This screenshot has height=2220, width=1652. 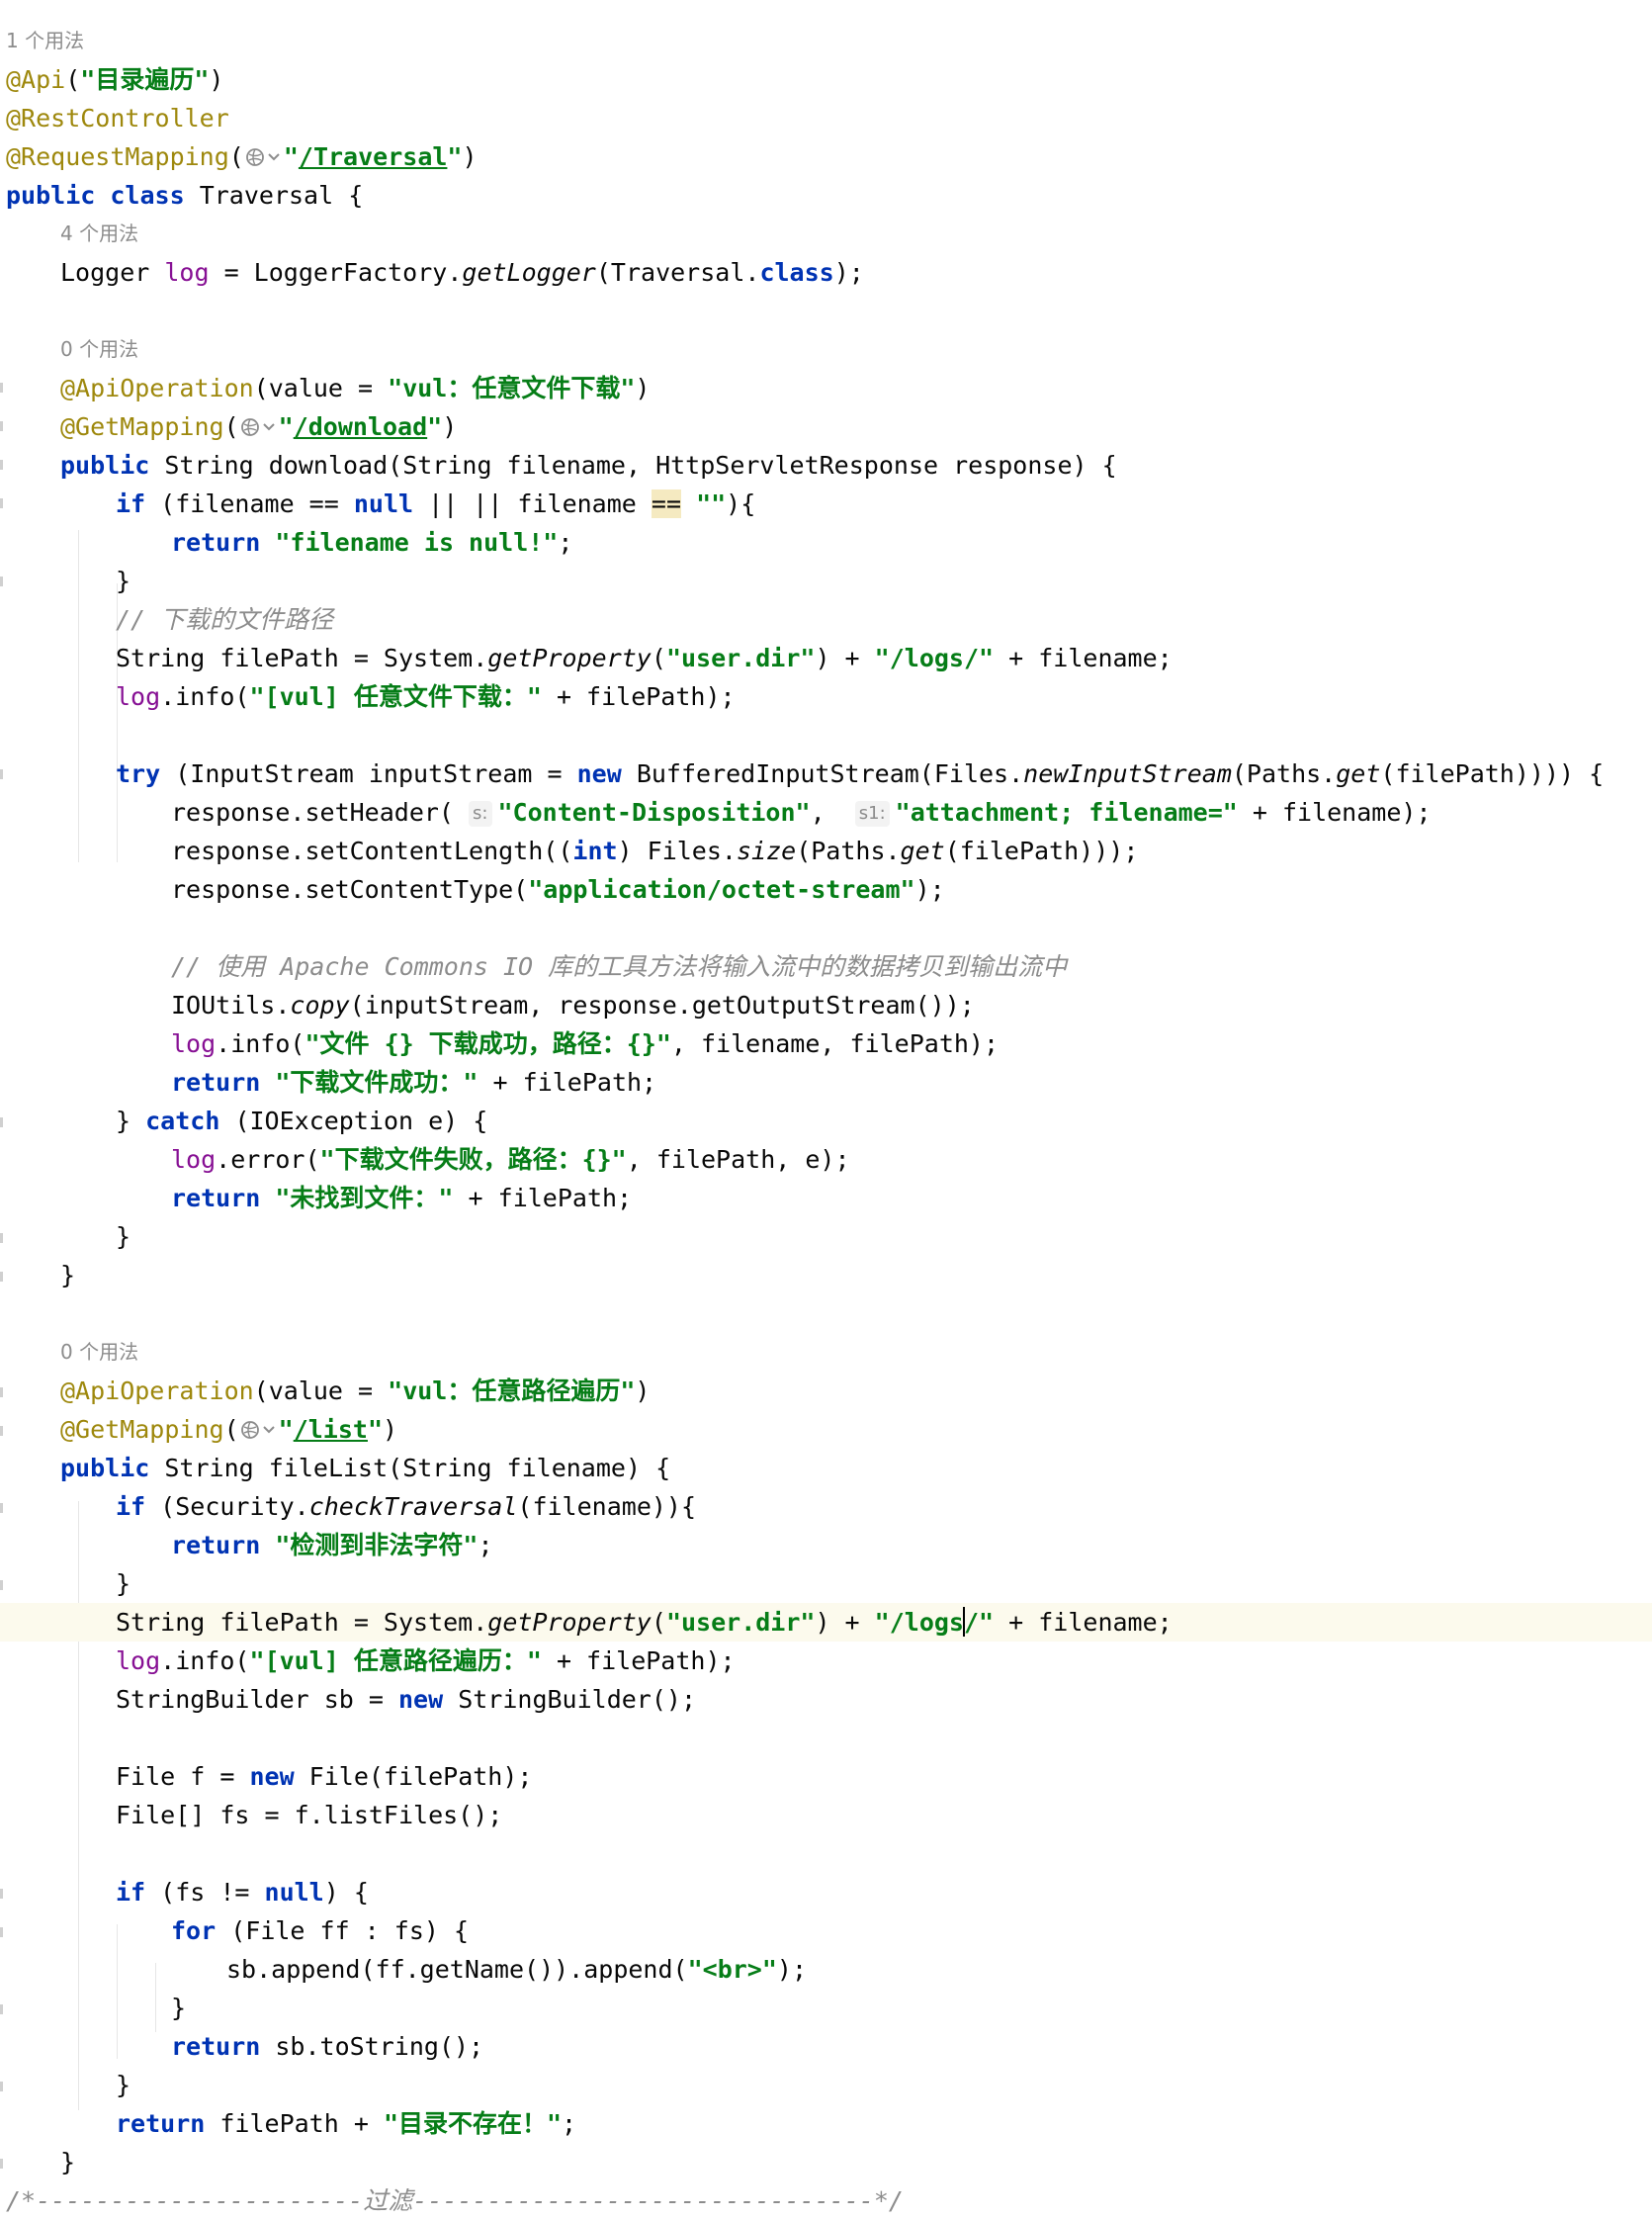 I want to click on annotation: @GetMapping, so click(x=142, y=426).